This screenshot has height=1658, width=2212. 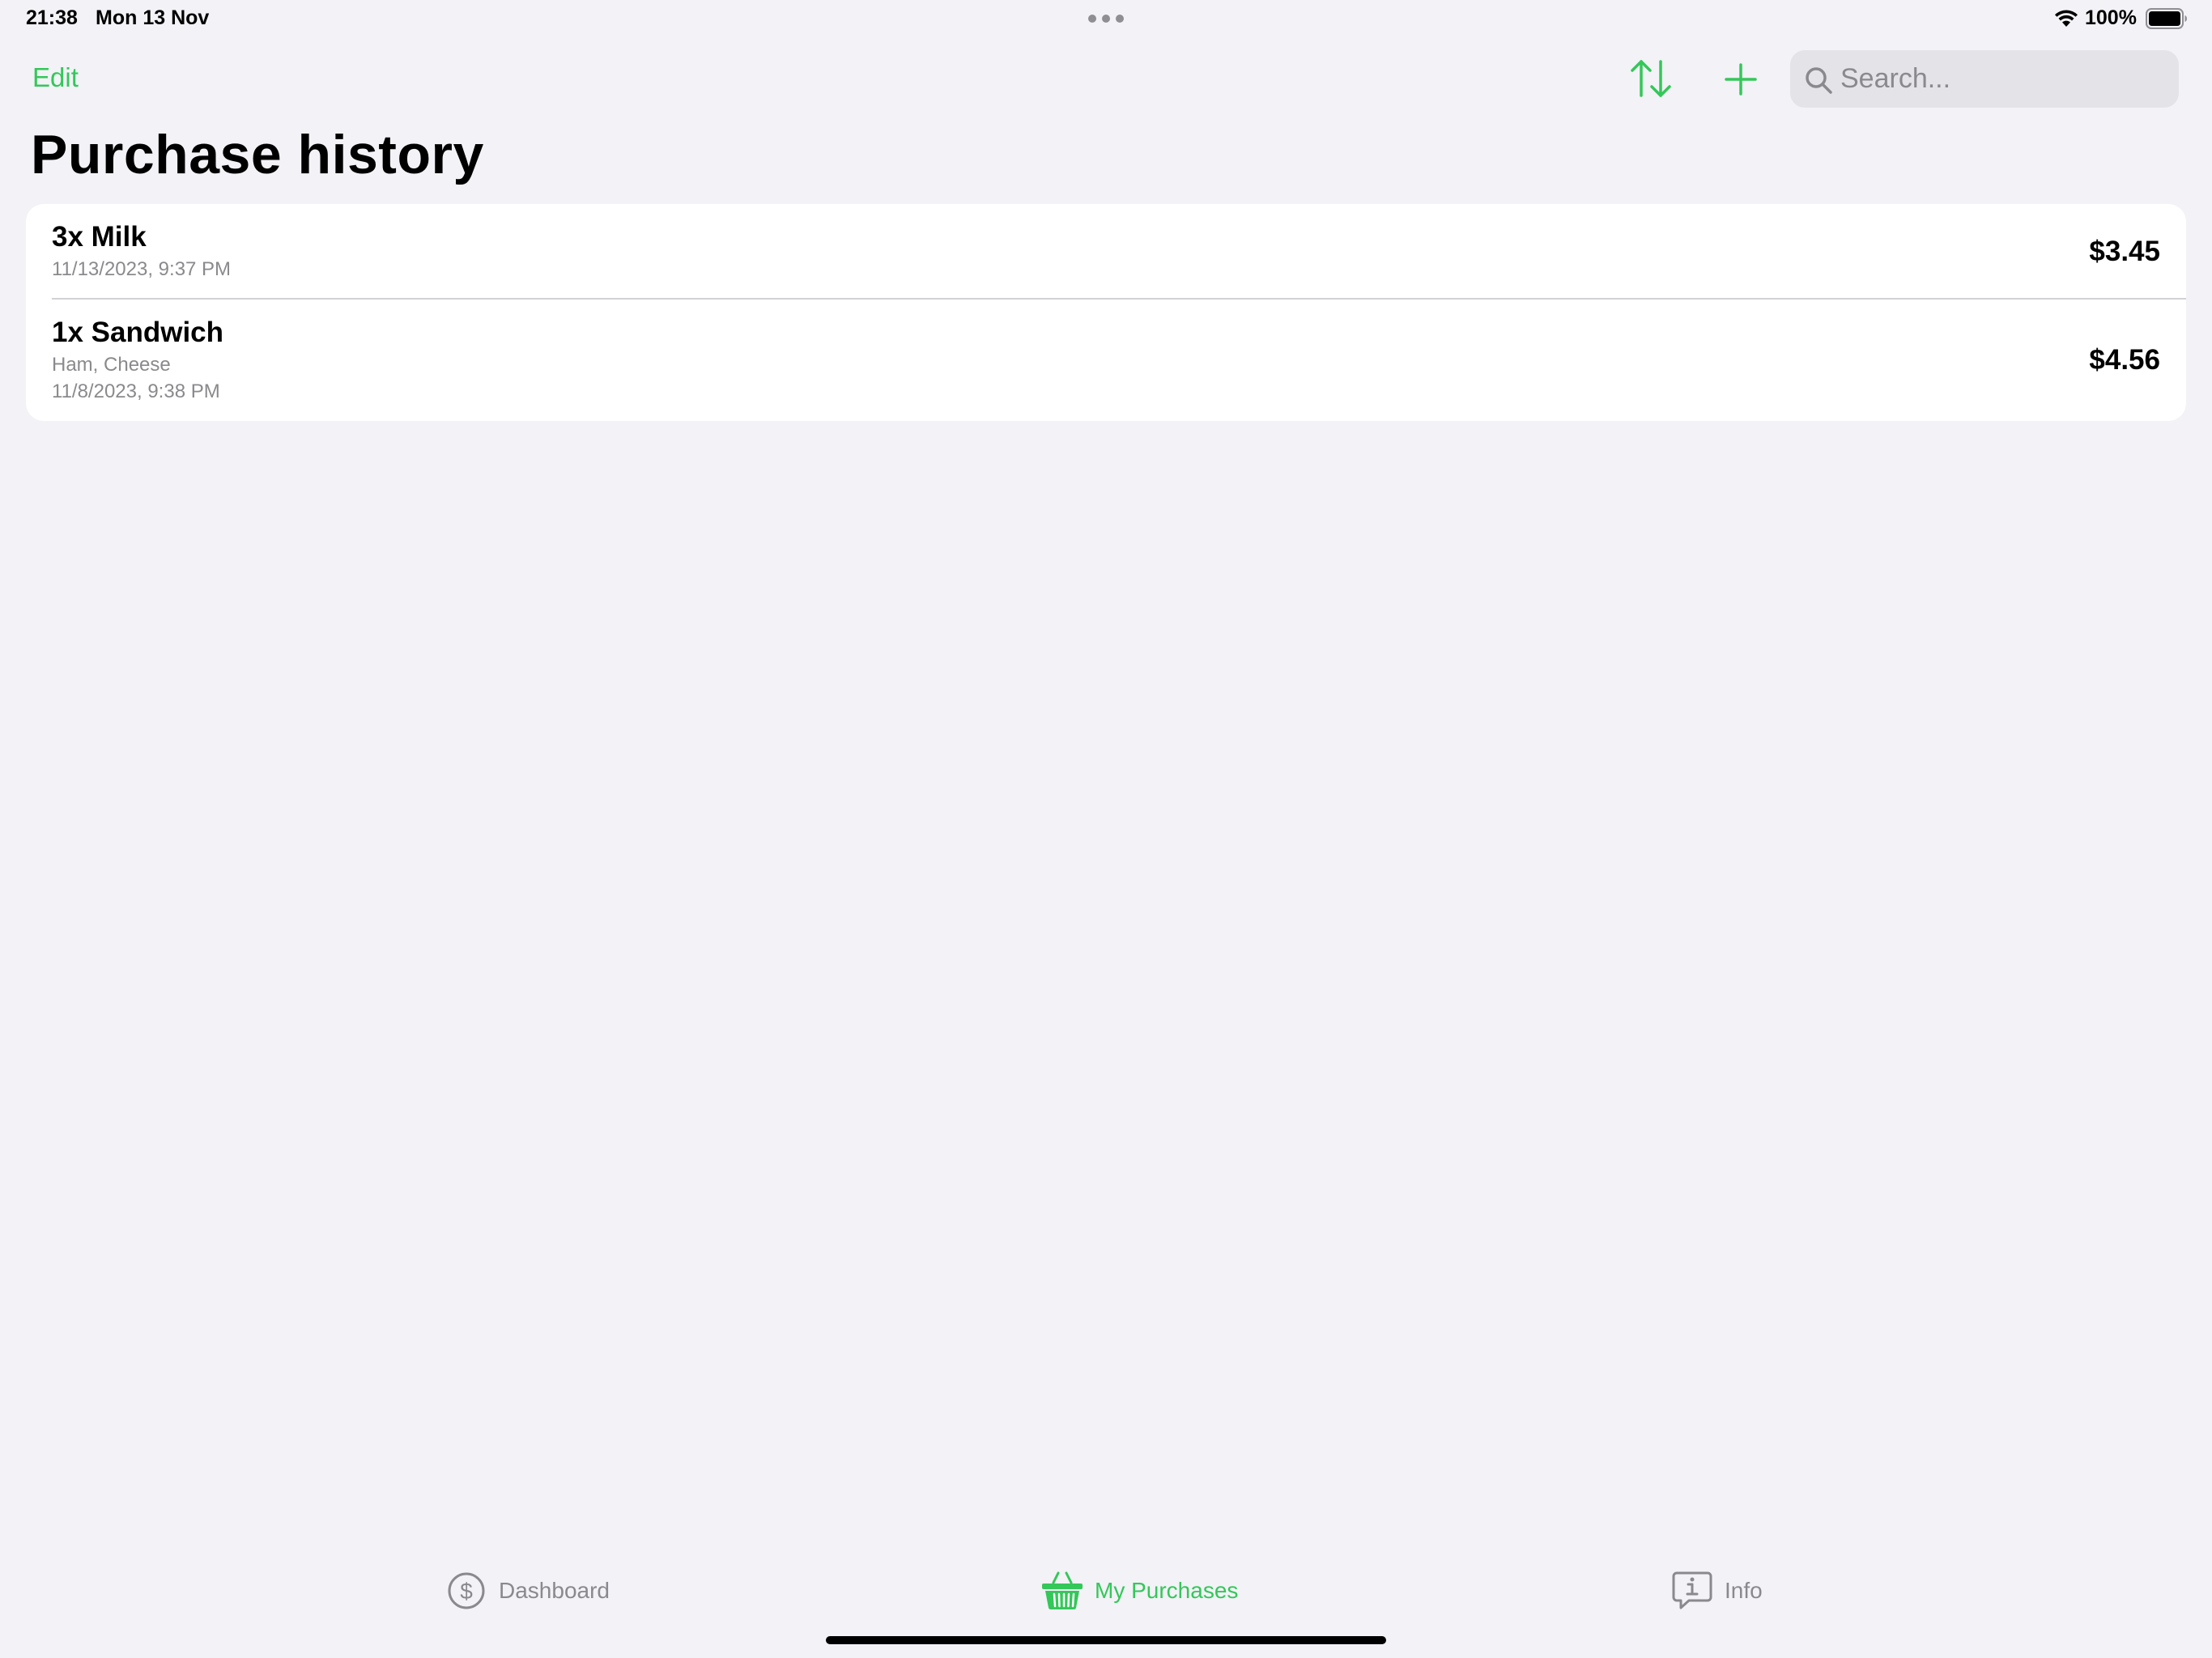 I want to click on purchase-price: $3.45, so click(x=2125, y=251).